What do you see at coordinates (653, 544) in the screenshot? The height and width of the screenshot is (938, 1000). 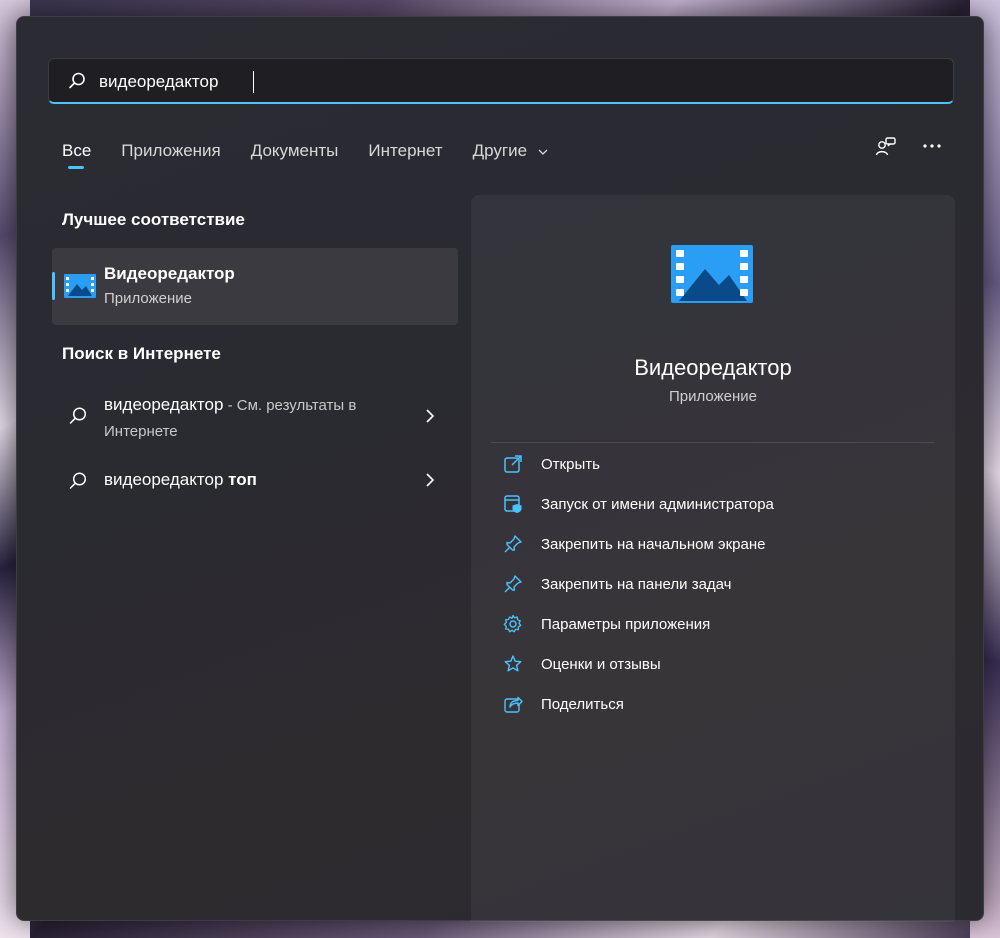 I see `action-label: Закрепить на начальном экране` at bounding box center [653, 544].